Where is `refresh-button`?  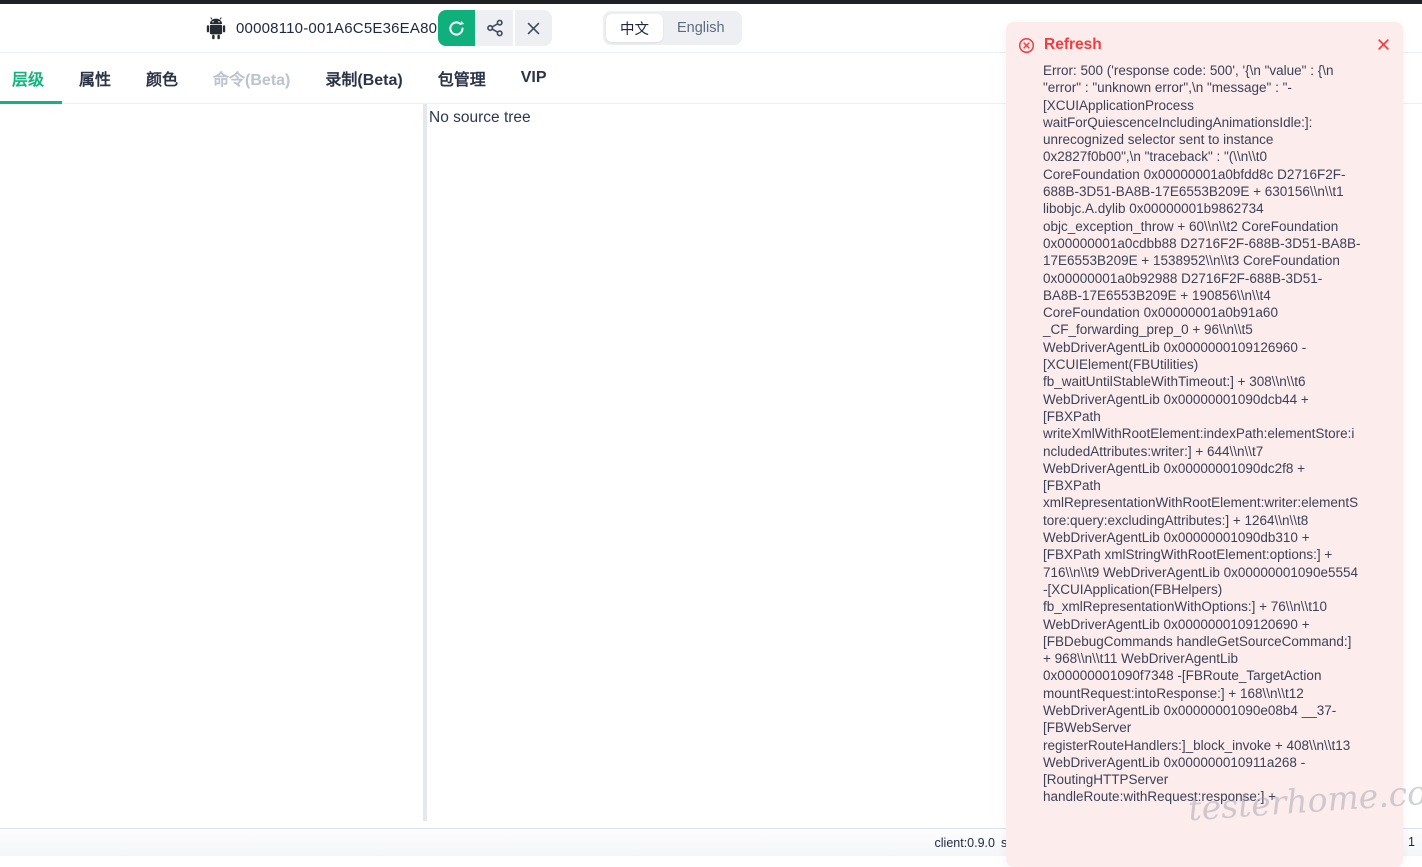
refresh-button is located at coordinates (456, 28).